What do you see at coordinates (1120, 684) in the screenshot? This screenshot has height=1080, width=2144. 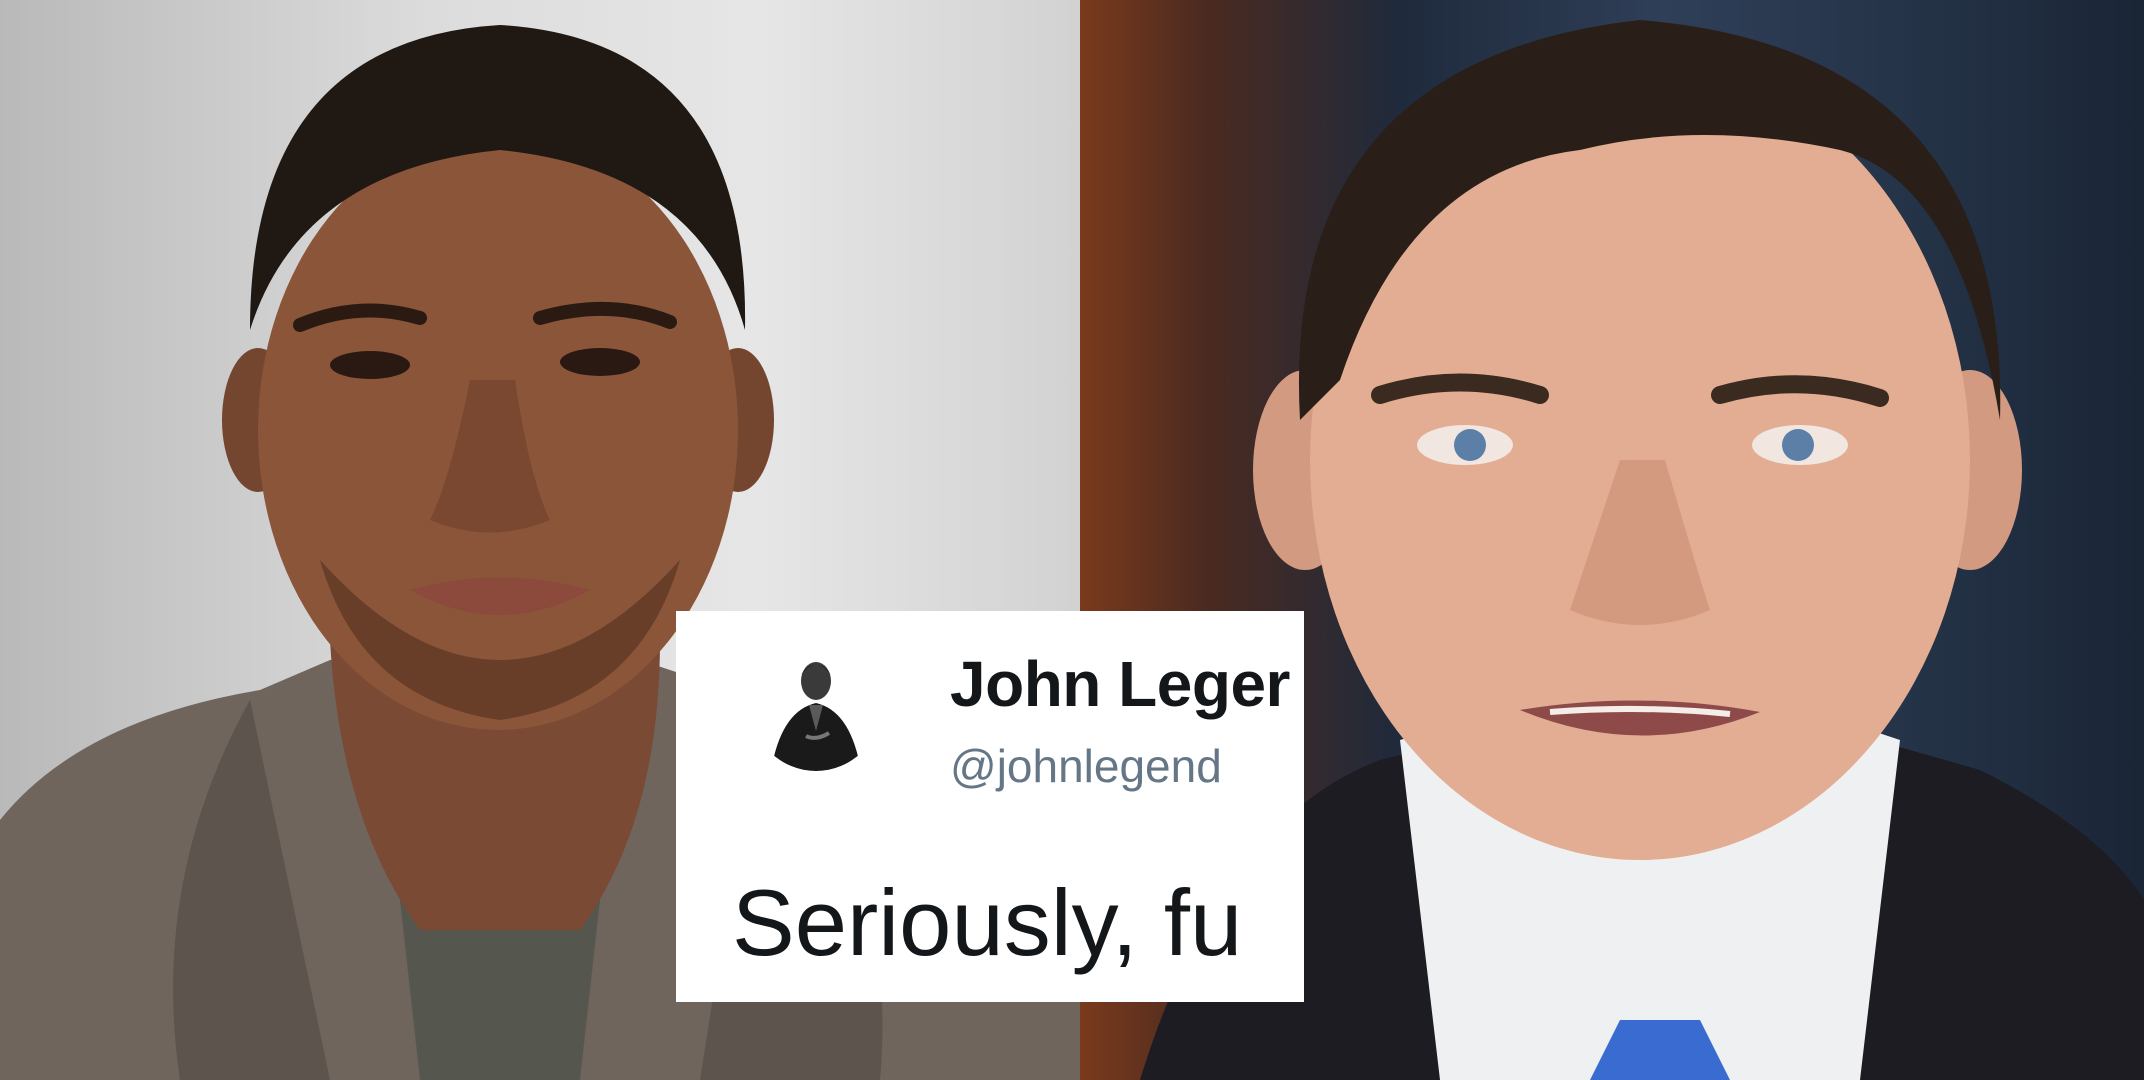 I see `tweet-author-name: John Leger` at bounding box center [1120, 684].